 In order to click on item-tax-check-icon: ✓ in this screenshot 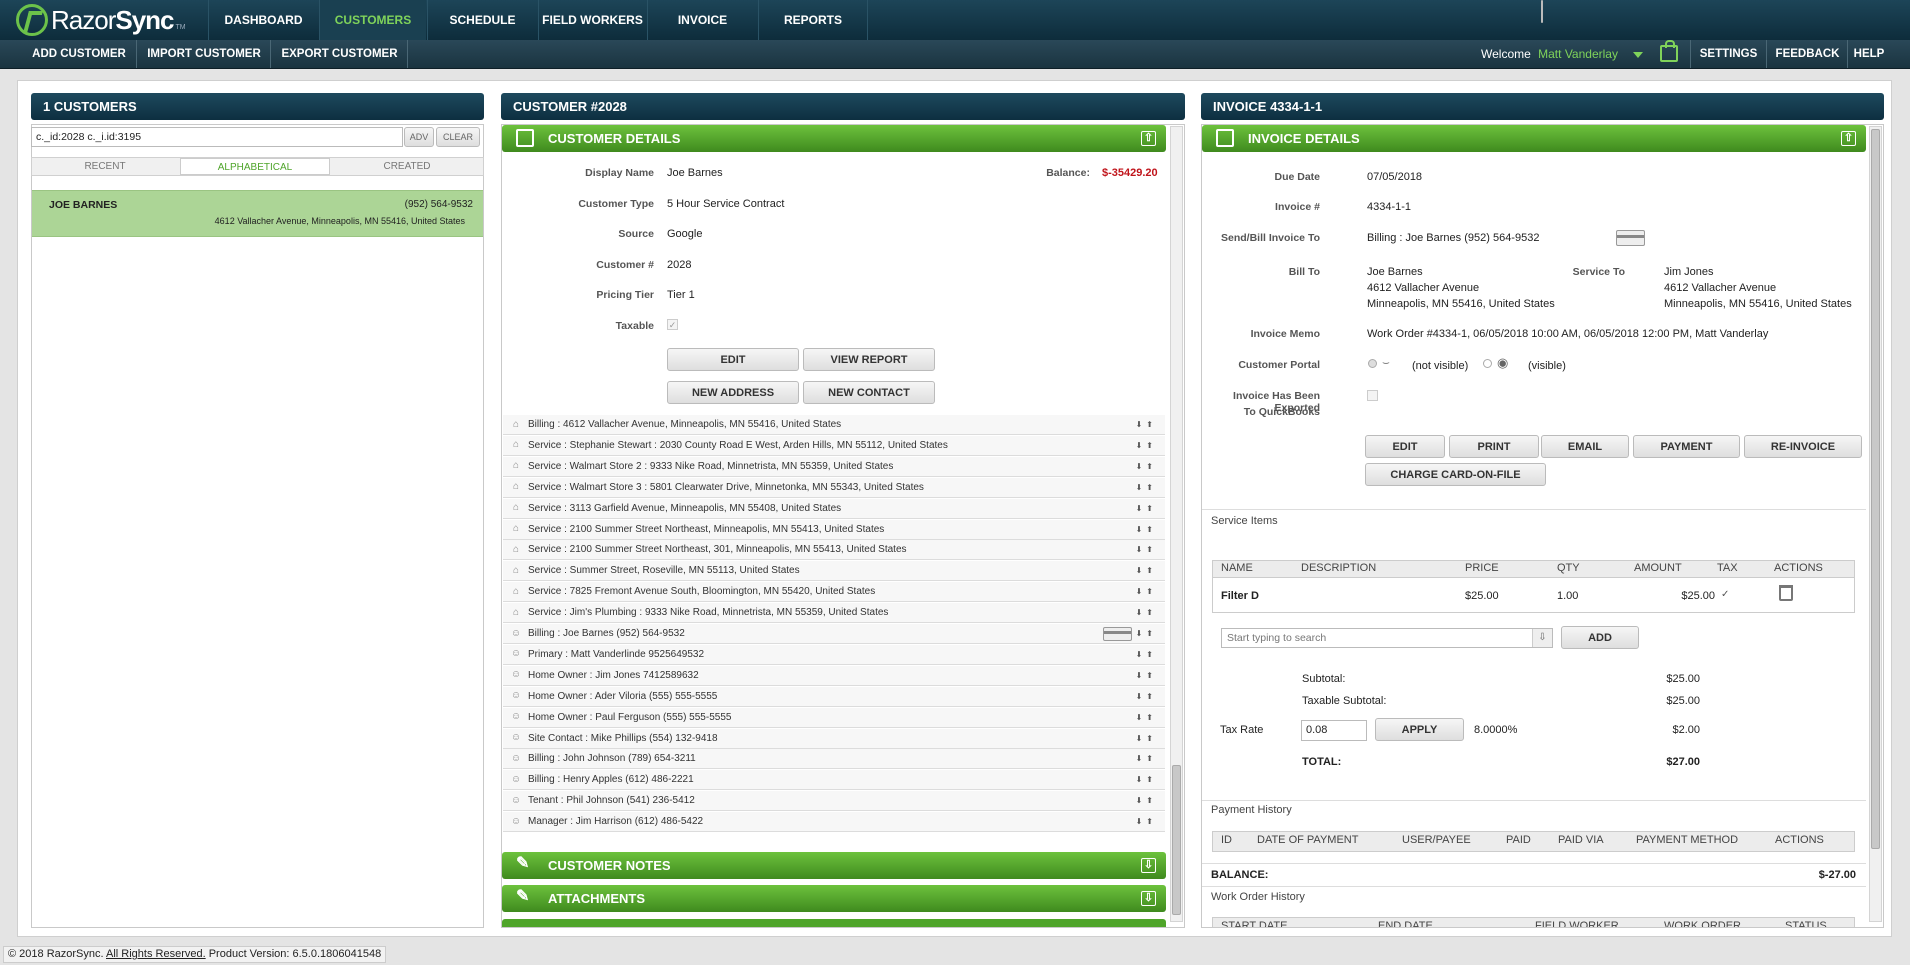, I will do `click(1725, 594)`.